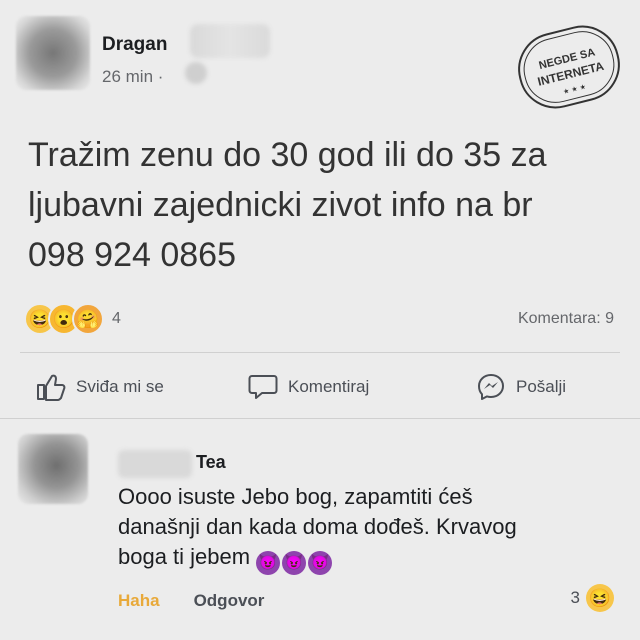 The height and width of the screenshot is (640, 640). Describe the element at coordinates (196, 73) in the screenshot. I see `privacy-icon-blurred` at that location.